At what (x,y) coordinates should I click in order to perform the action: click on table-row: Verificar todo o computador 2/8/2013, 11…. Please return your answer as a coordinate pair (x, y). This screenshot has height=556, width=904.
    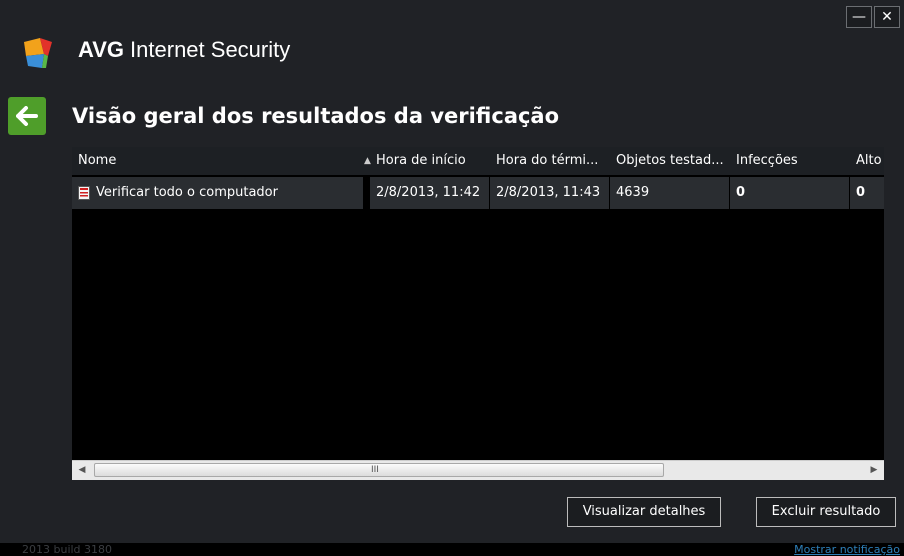
    Looking at the image, I should click on (478, 193).